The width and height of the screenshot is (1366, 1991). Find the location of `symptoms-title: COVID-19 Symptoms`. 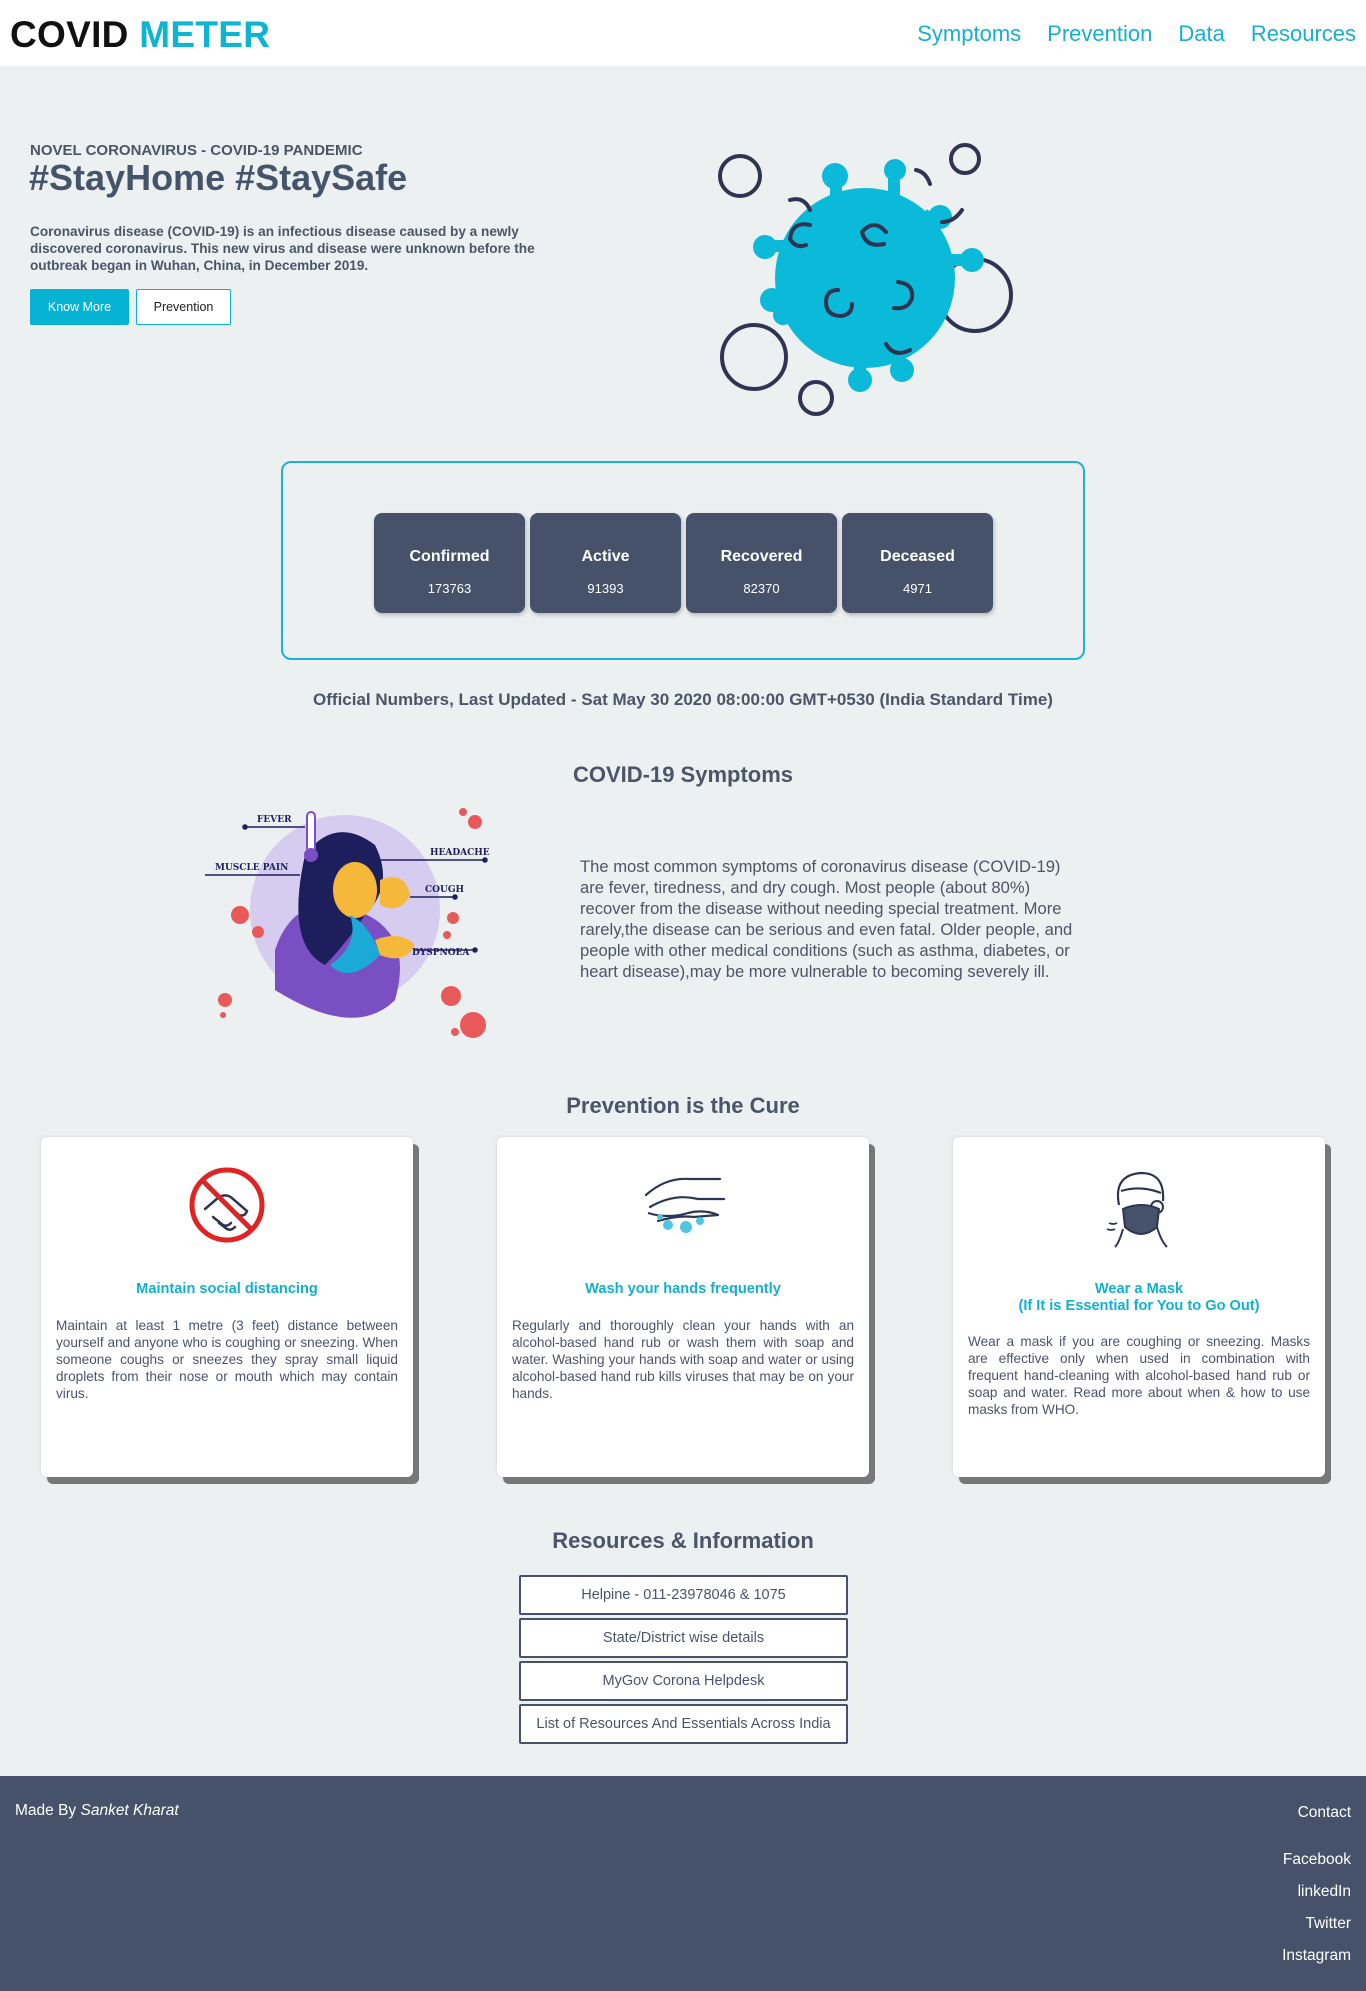

symptoms-title: COVID-19 Symptoms is located at coordinates (683, 774).